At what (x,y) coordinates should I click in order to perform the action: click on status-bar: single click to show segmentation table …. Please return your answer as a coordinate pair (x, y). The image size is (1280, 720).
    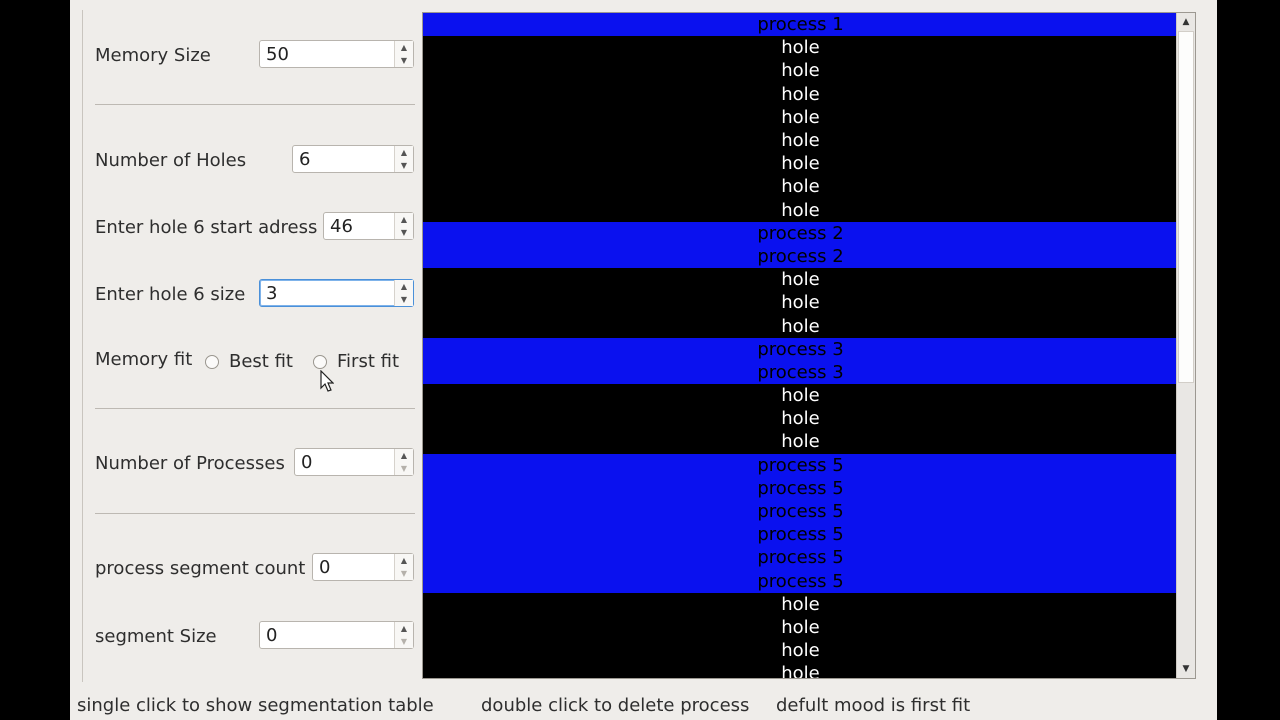
    Looking at the image, I should click on (643, 705).